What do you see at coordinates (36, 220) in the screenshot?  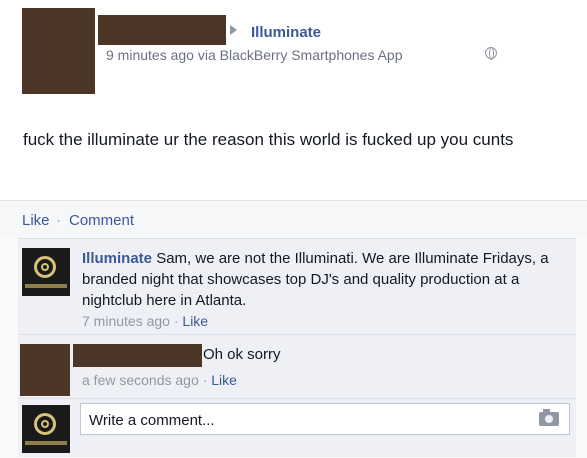 I see `like-link: Like` at bounding box center [36, 220].